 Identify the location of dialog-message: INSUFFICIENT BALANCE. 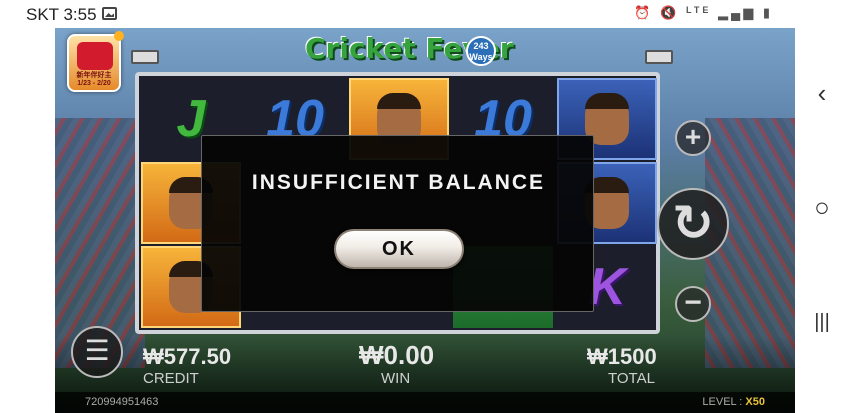
(398, 182).